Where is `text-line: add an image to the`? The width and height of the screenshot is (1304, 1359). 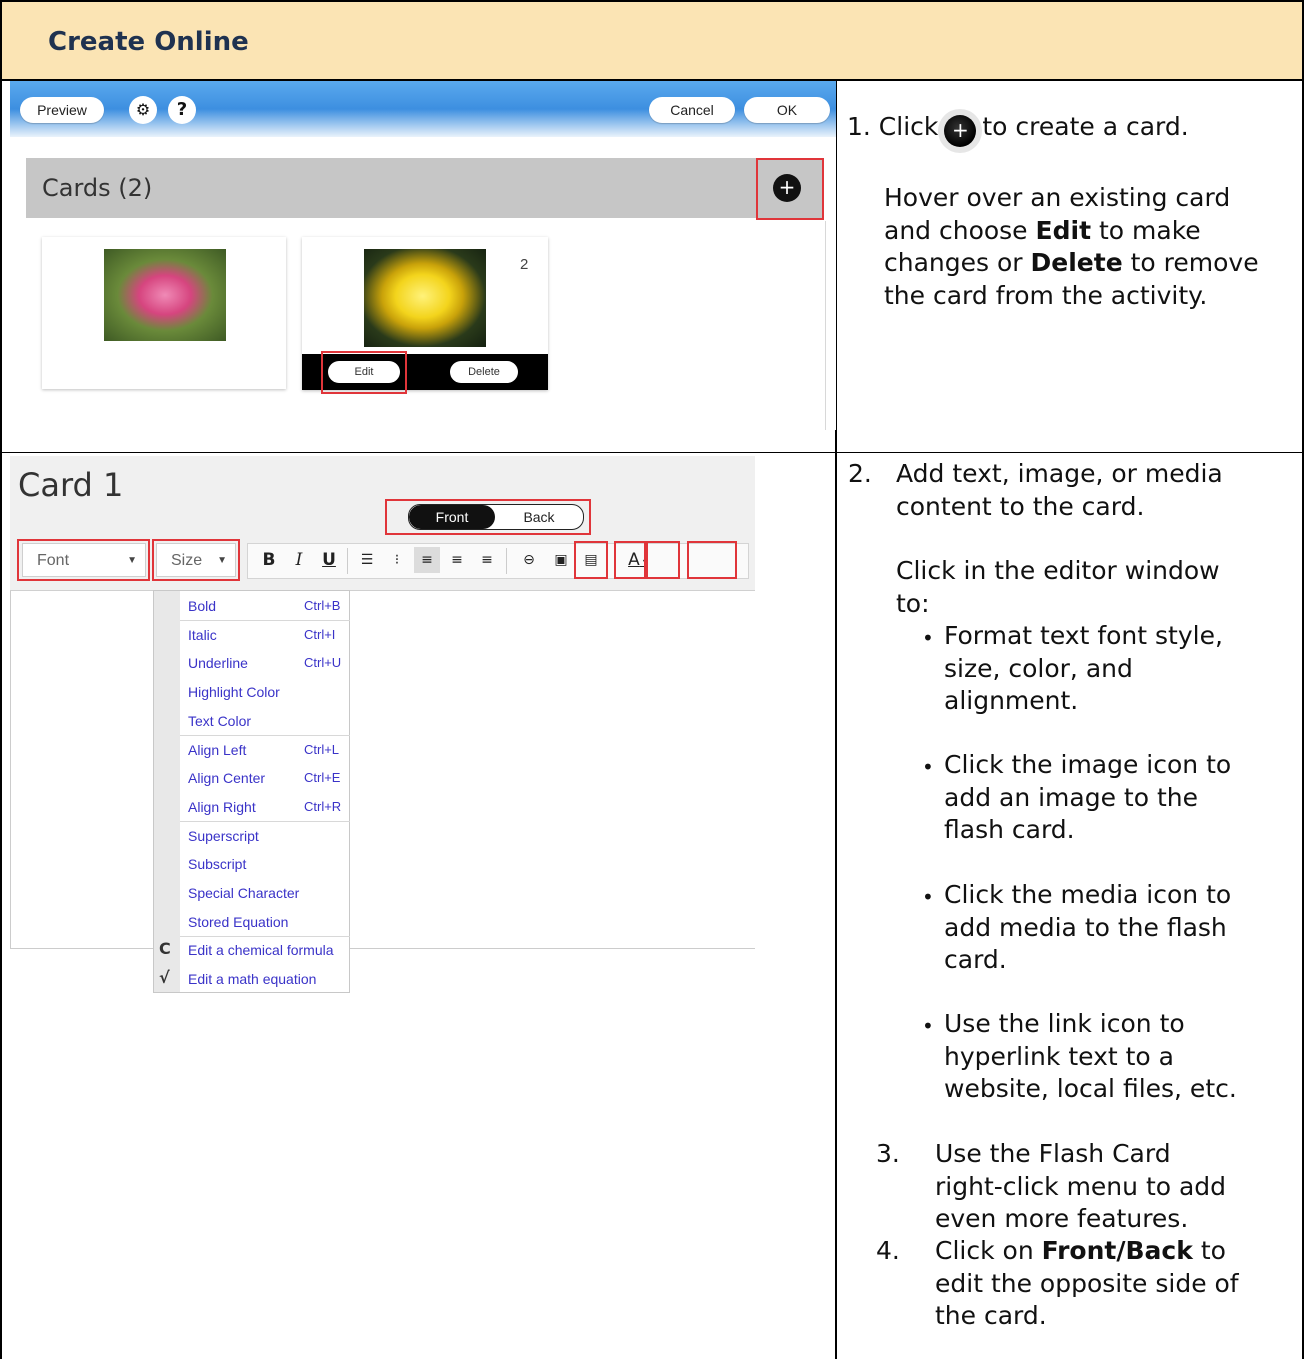 text-line: add an image to the is located at coordinates (1071, 797).